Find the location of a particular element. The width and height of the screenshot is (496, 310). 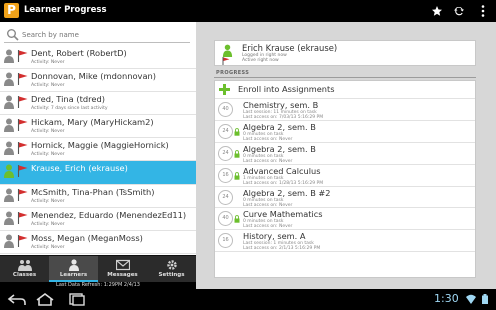

add-icon is located at coordinates (224, 89).